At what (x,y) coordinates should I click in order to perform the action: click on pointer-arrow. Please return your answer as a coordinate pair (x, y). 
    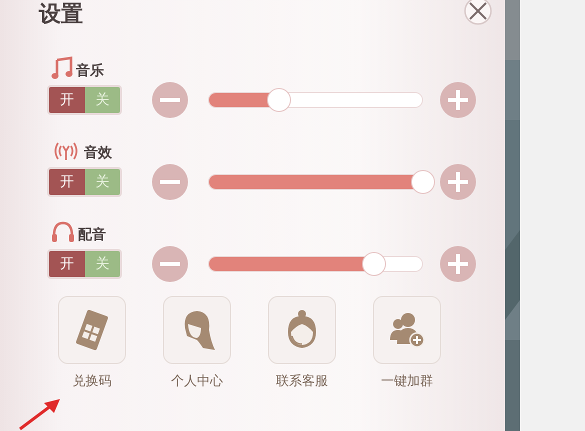
    Looking at the image, I should click on (40, 414).